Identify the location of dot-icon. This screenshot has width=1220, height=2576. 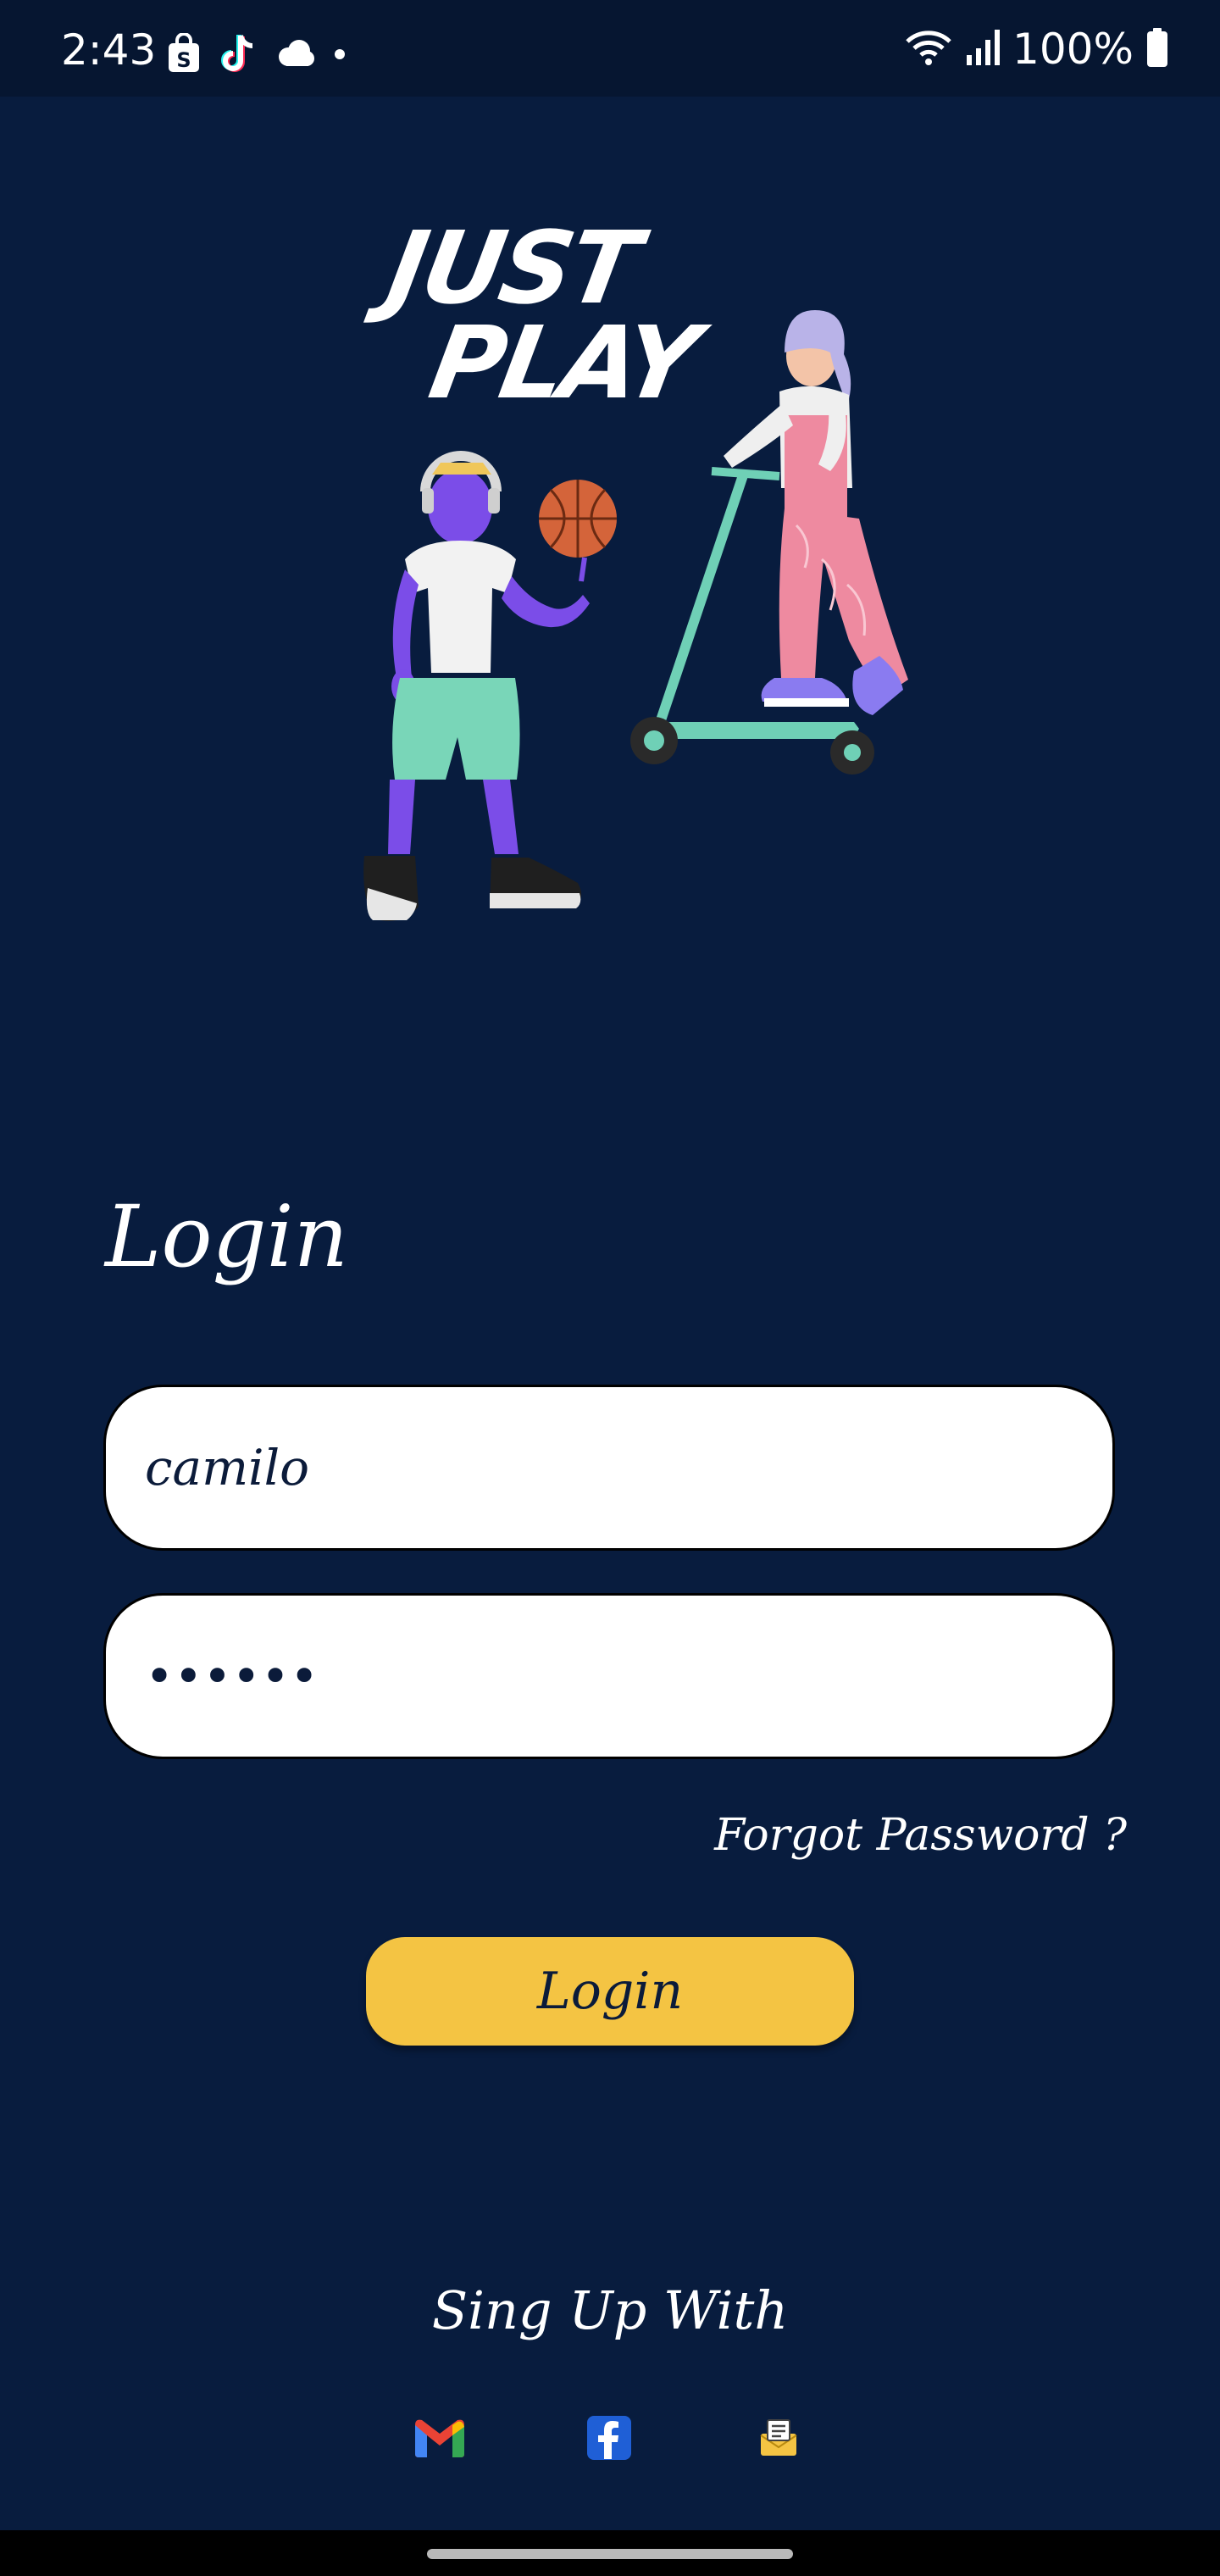
(340, 55).